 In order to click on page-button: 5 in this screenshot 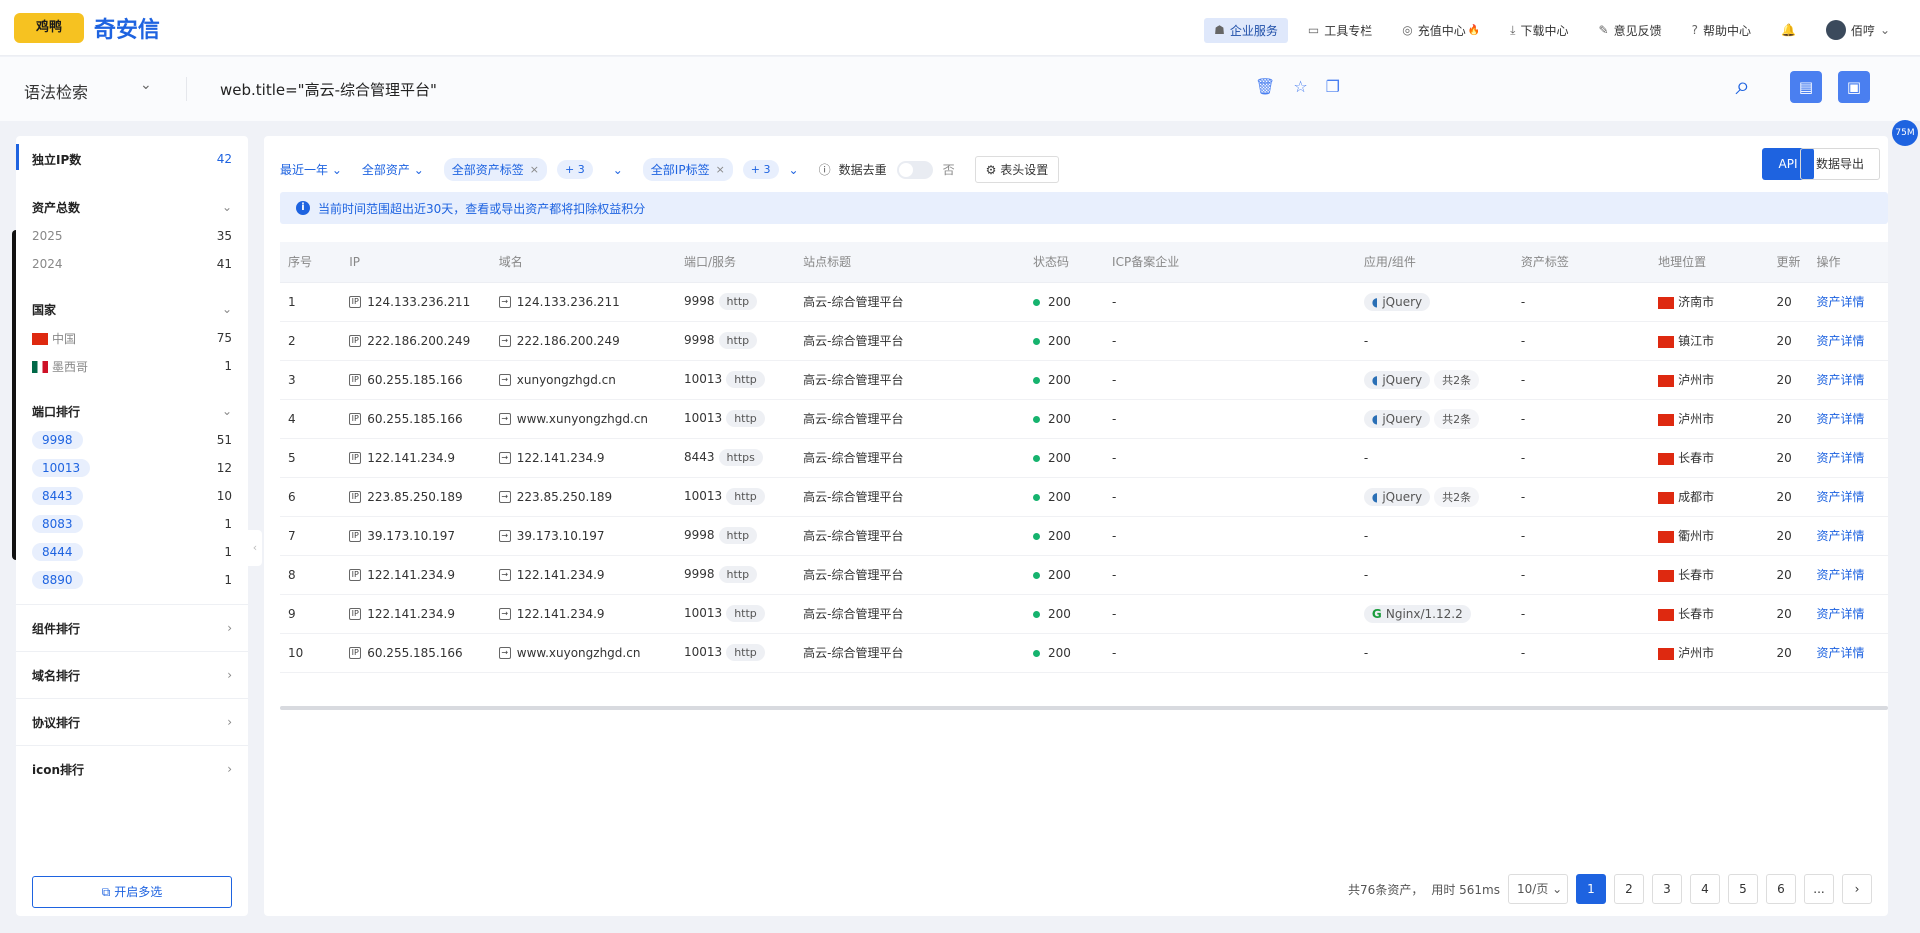, I will do `click(1743, 889)`.